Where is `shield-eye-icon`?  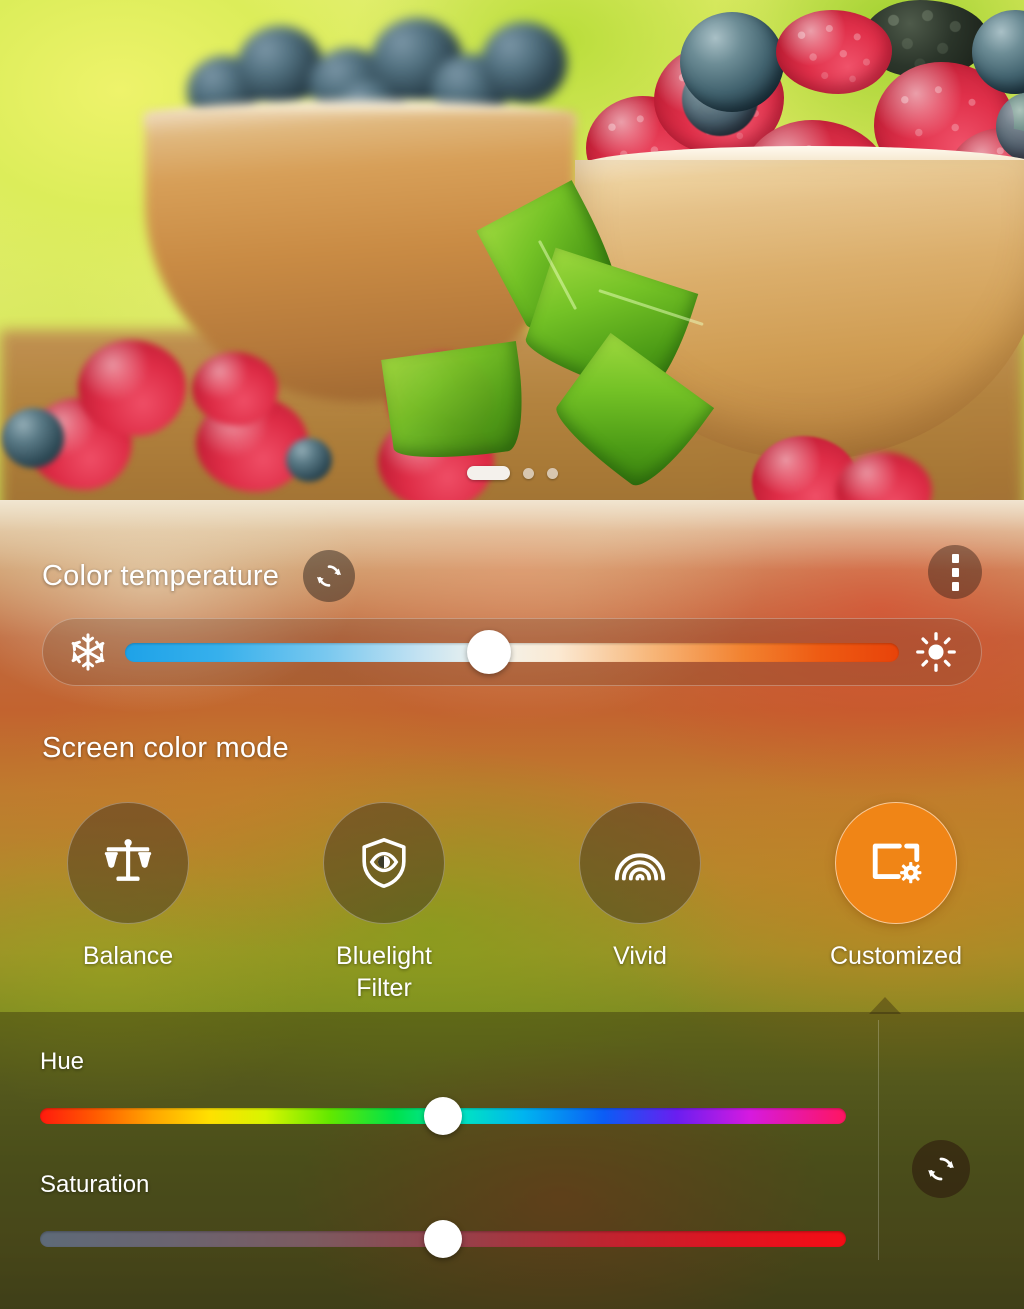 shield-eye-icon is located at coordinates (384, 863).